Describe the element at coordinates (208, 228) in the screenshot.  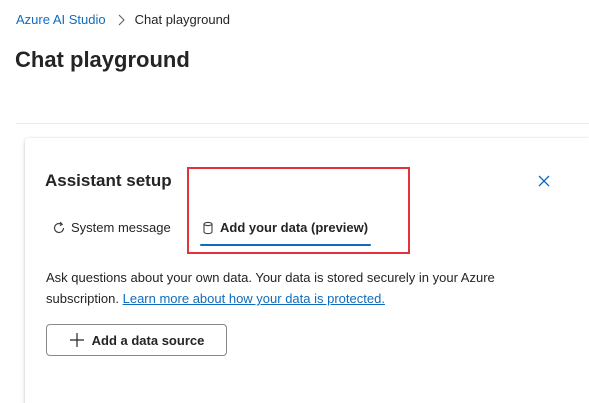
I see `database-icon` at that location.